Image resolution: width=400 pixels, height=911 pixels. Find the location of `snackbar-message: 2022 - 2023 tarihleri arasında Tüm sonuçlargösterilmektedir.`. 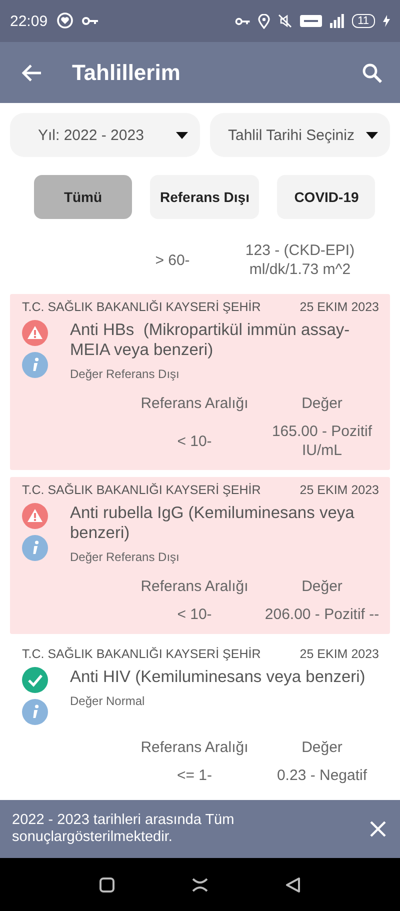

snackbar-message: 2022 - 2023 tarihleri arasında Tüm sonuçlargösterilmektedir. is located at coordinates (124, 829).